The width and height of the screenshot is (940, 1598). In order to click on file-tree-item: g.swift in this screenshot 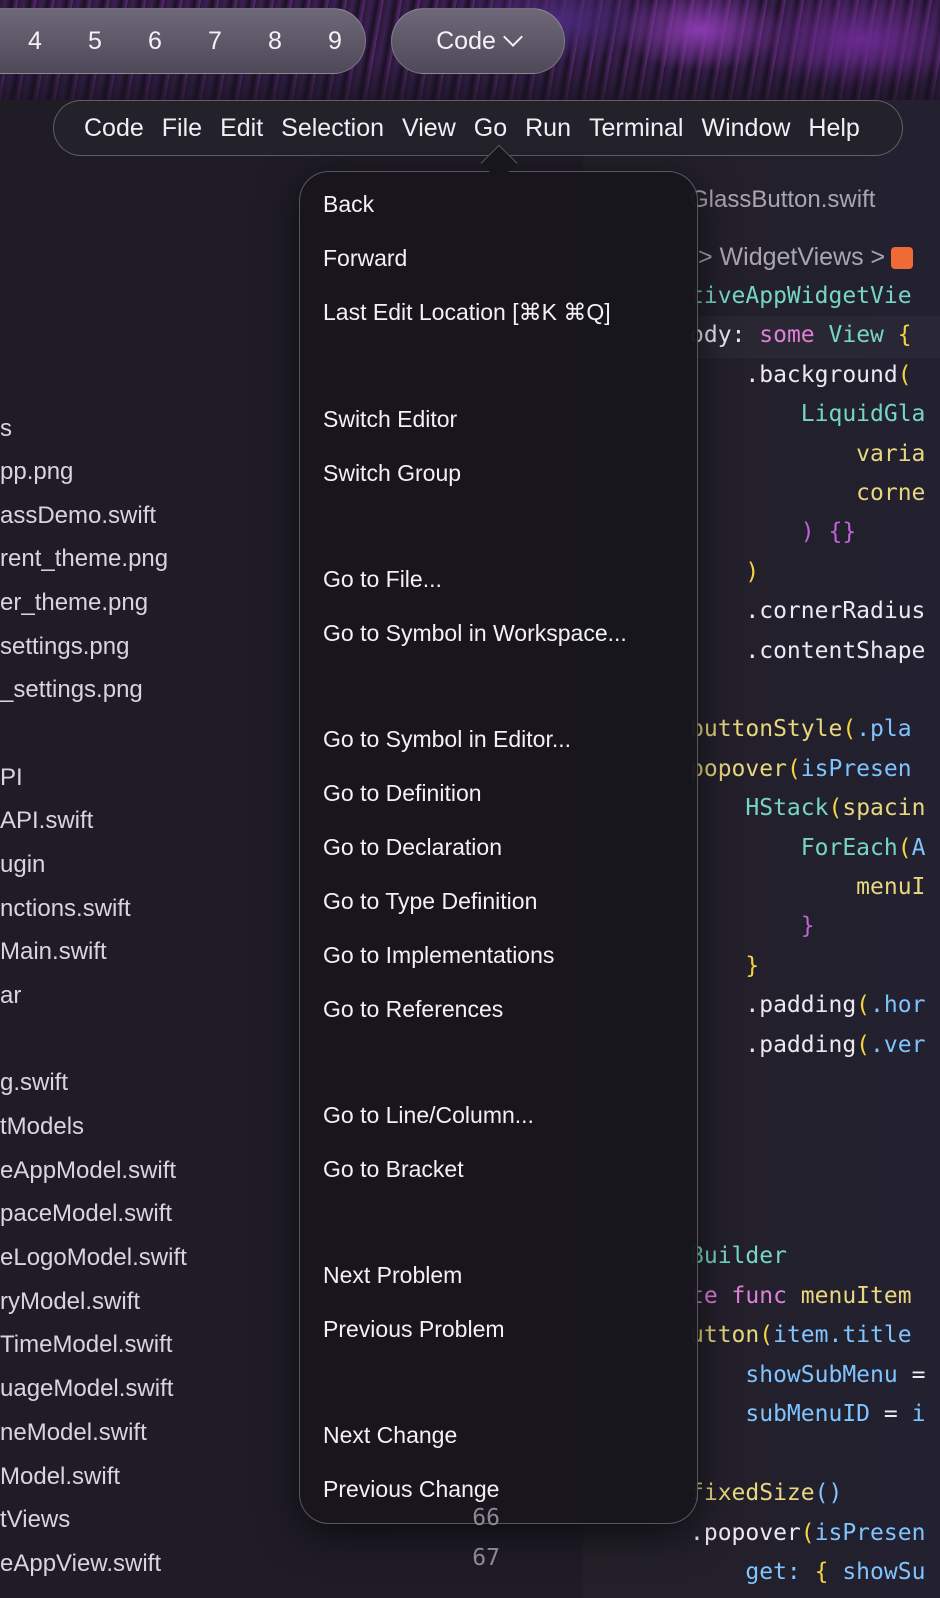, I will do `click(34, 1083)`.